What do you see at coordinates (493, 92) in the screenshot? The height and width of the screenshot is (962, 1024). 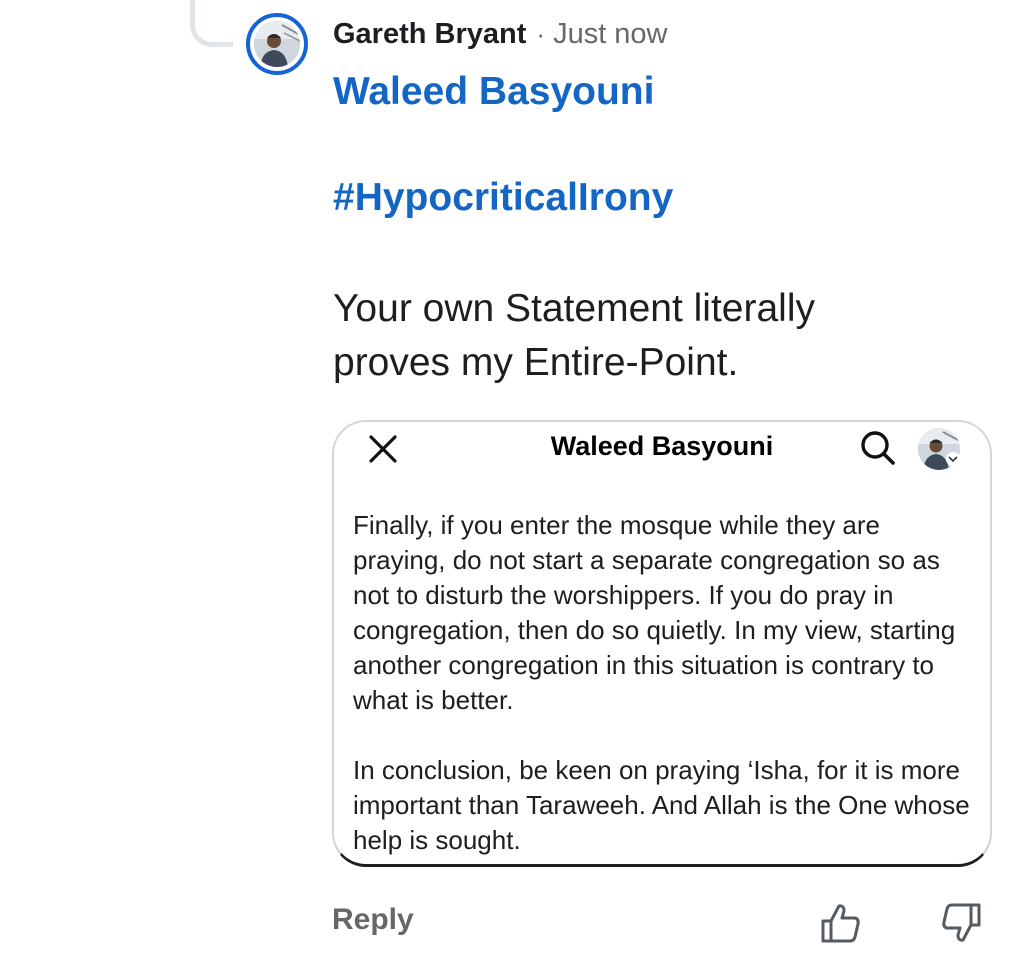 I see `mention-link: Waleed Basyouni` at bounding box center [493, 92].